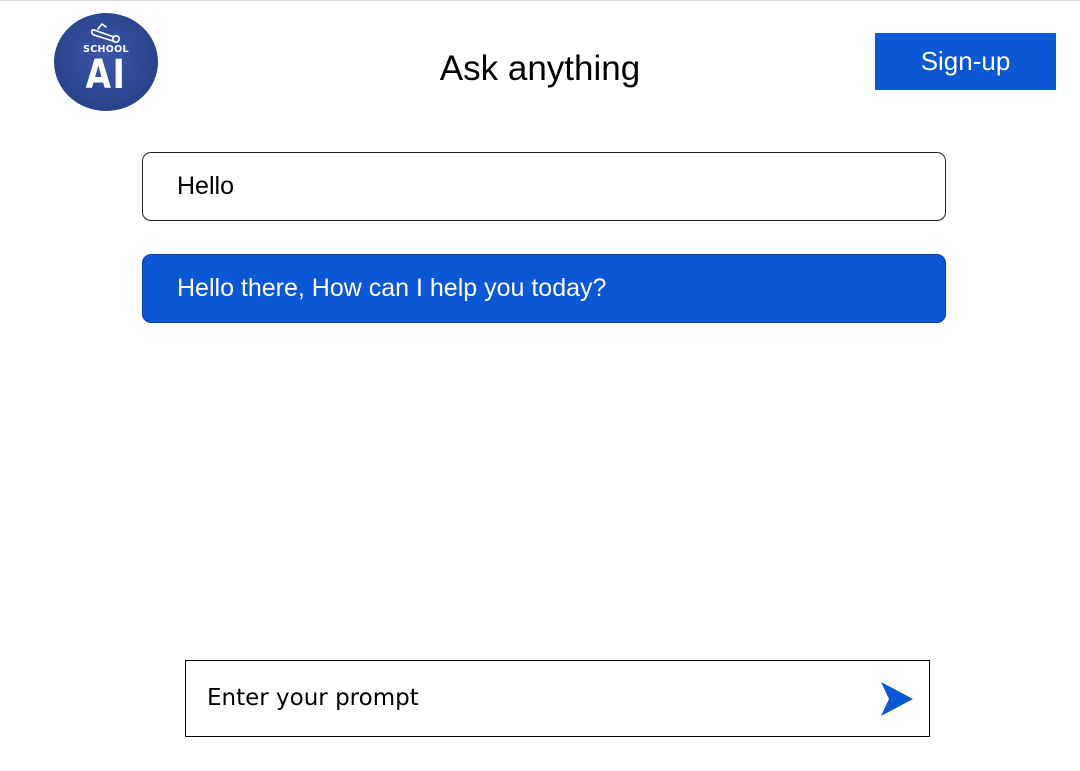 The image size is (1080, 771). What do you see at coordinates (106, 75) in the screenshot?
I see `logo-word-ai: AI` at bounding box center [106, 75].